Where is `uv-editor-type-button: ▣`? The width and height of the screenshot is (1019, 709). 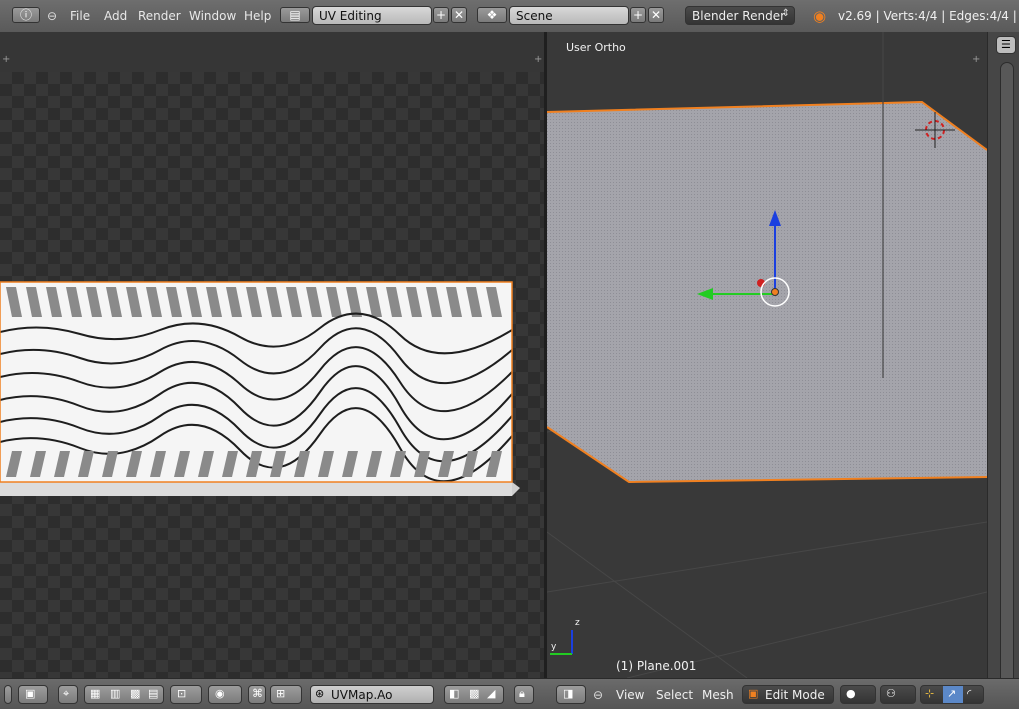
uv-editor-type-button: ▣ is located at coordinates (33, 694).